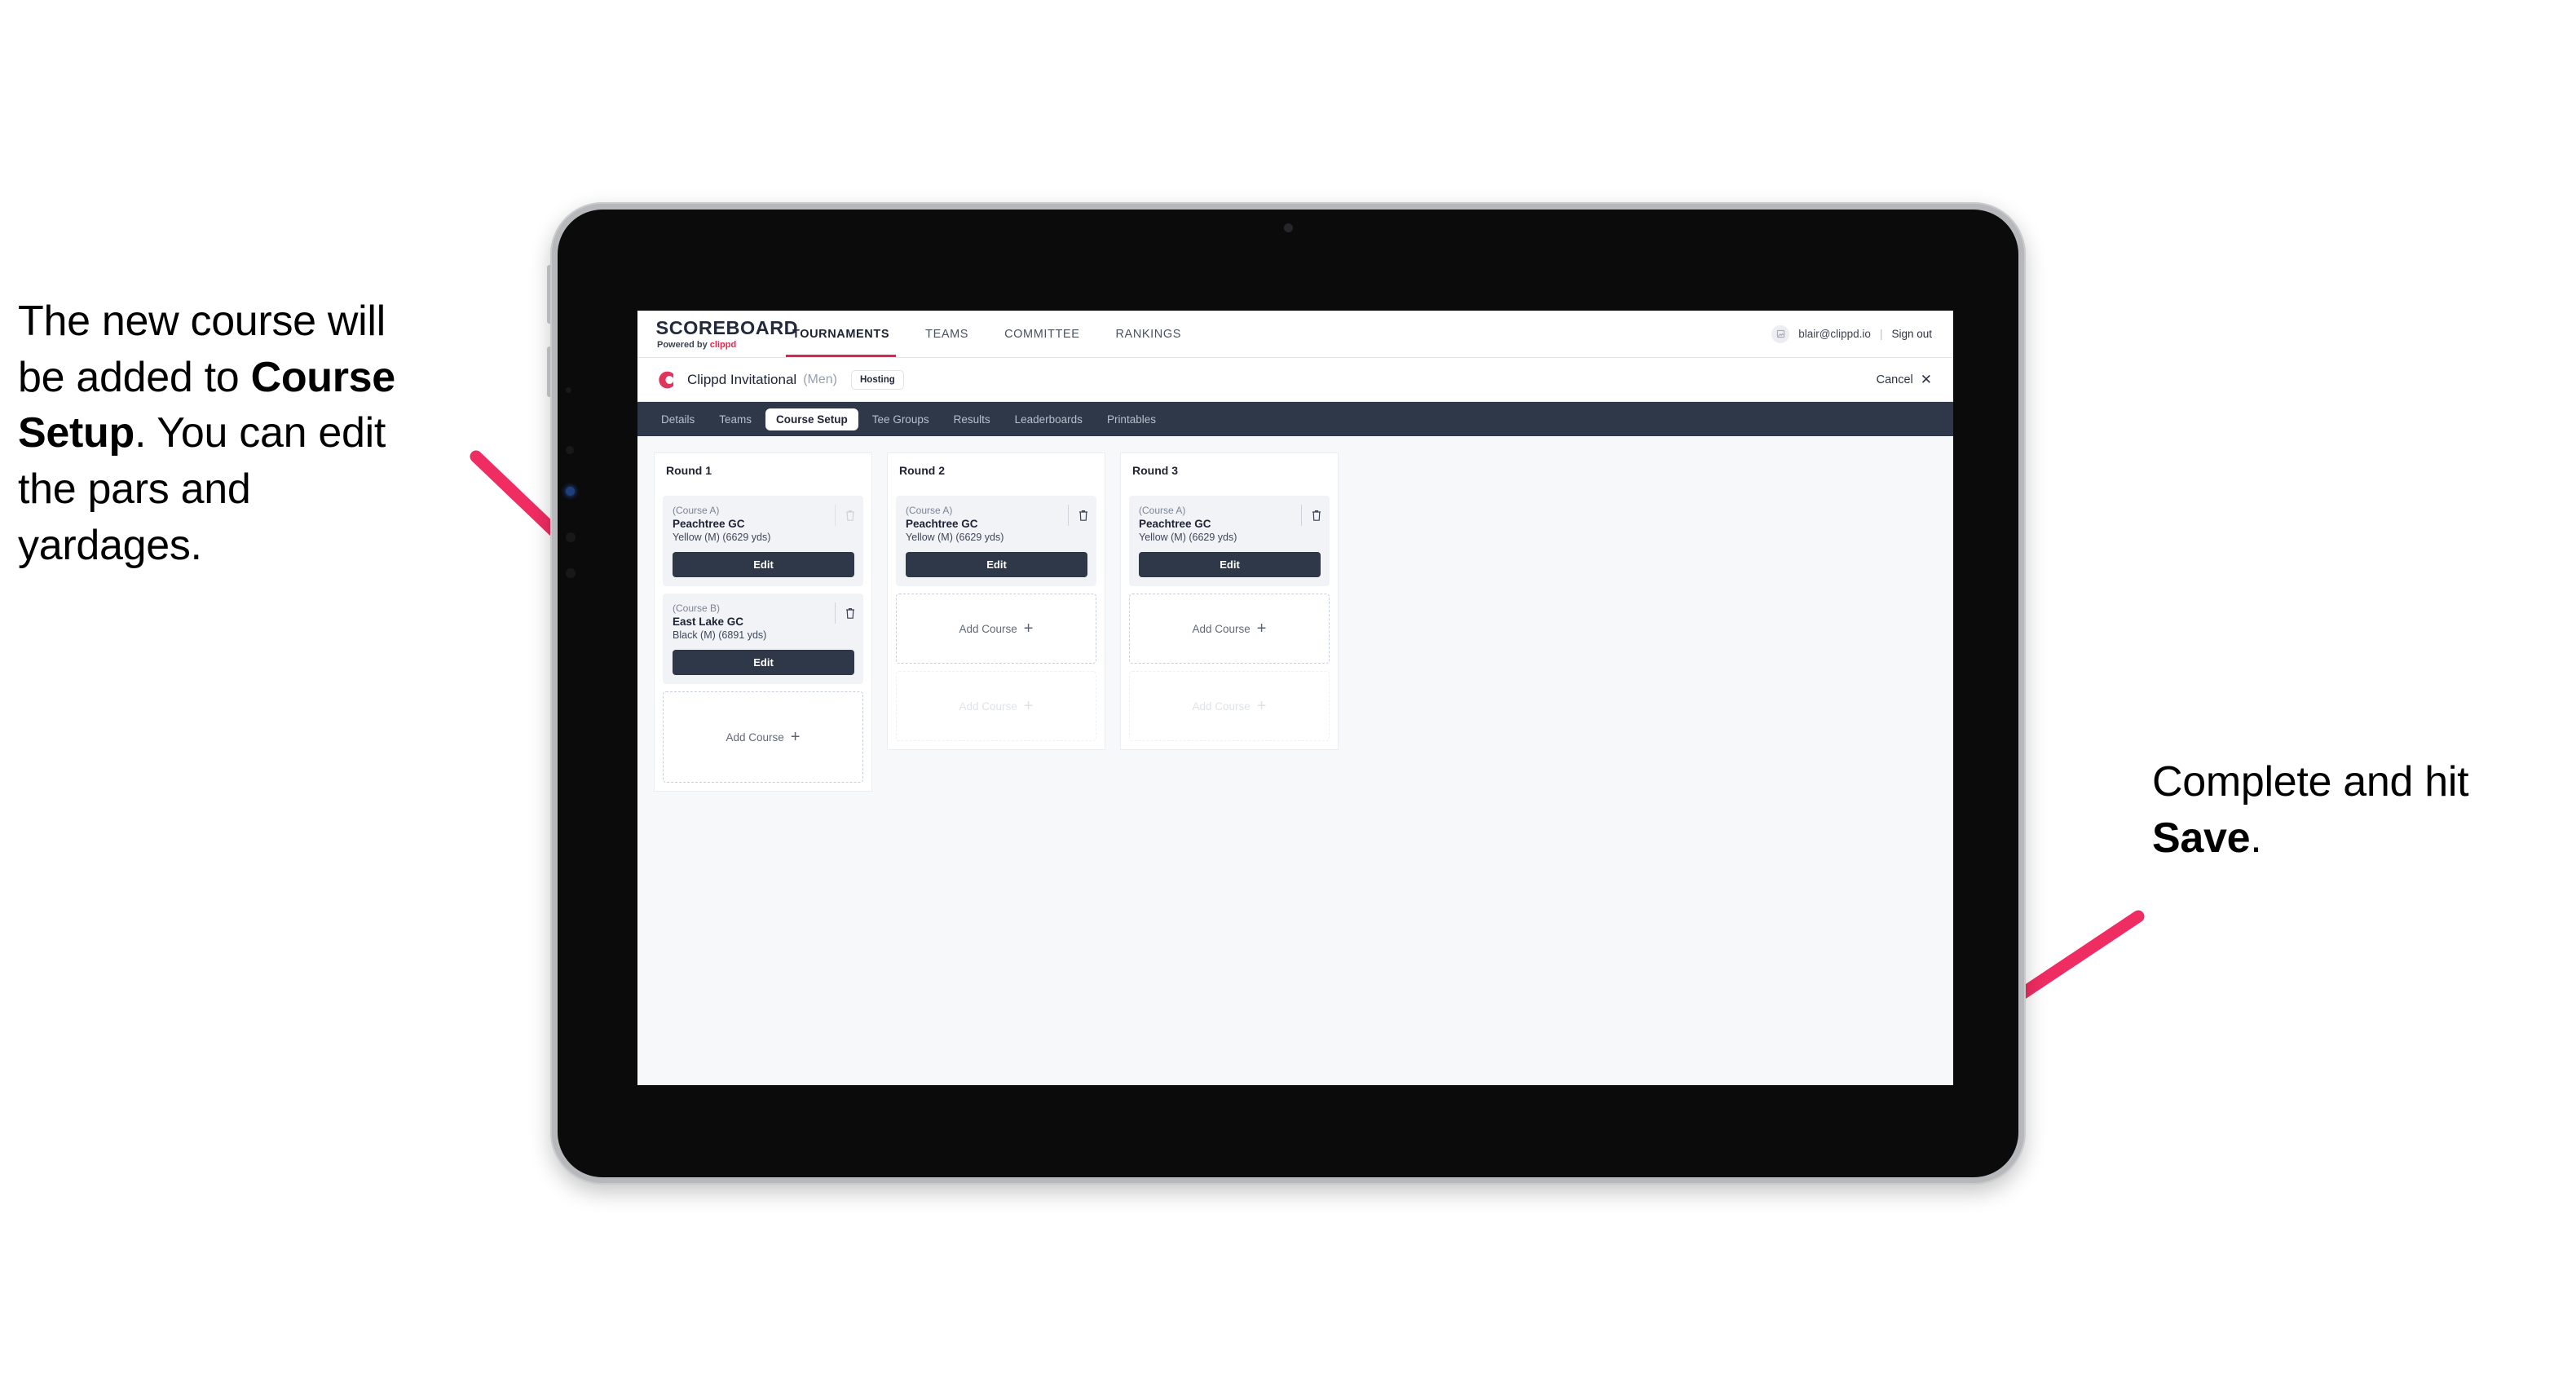  What do you see at coordinates (742, 379) in the screenshot?
I see `tournament-name: Clippd Invitational` at bounding box center [742, 379].